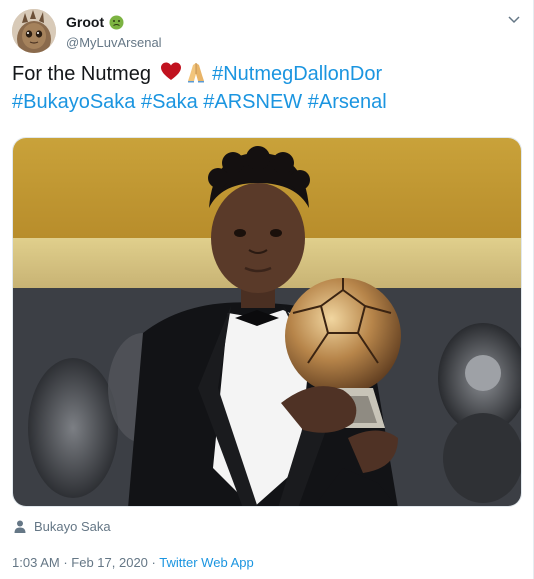  What do you see at coordinates (36, 562) in the screenshot?
I see `tweet-time: 1:03 AM` at bounding box center [36, 562].